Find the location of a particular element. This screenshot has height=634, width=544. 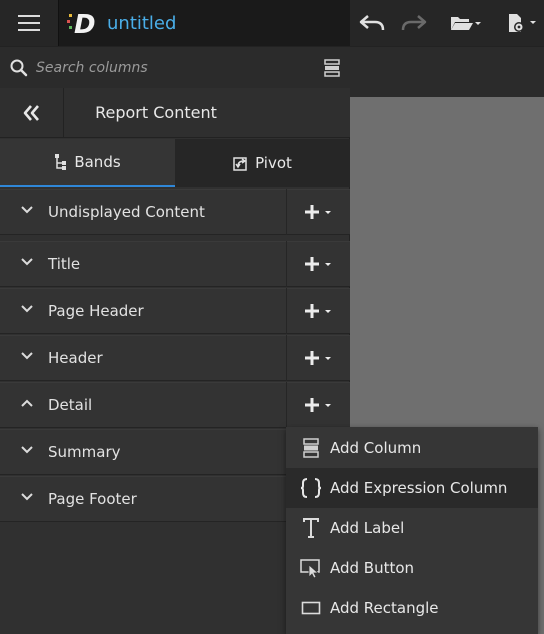

settings-menu-button is located at coordinates (522, 23).